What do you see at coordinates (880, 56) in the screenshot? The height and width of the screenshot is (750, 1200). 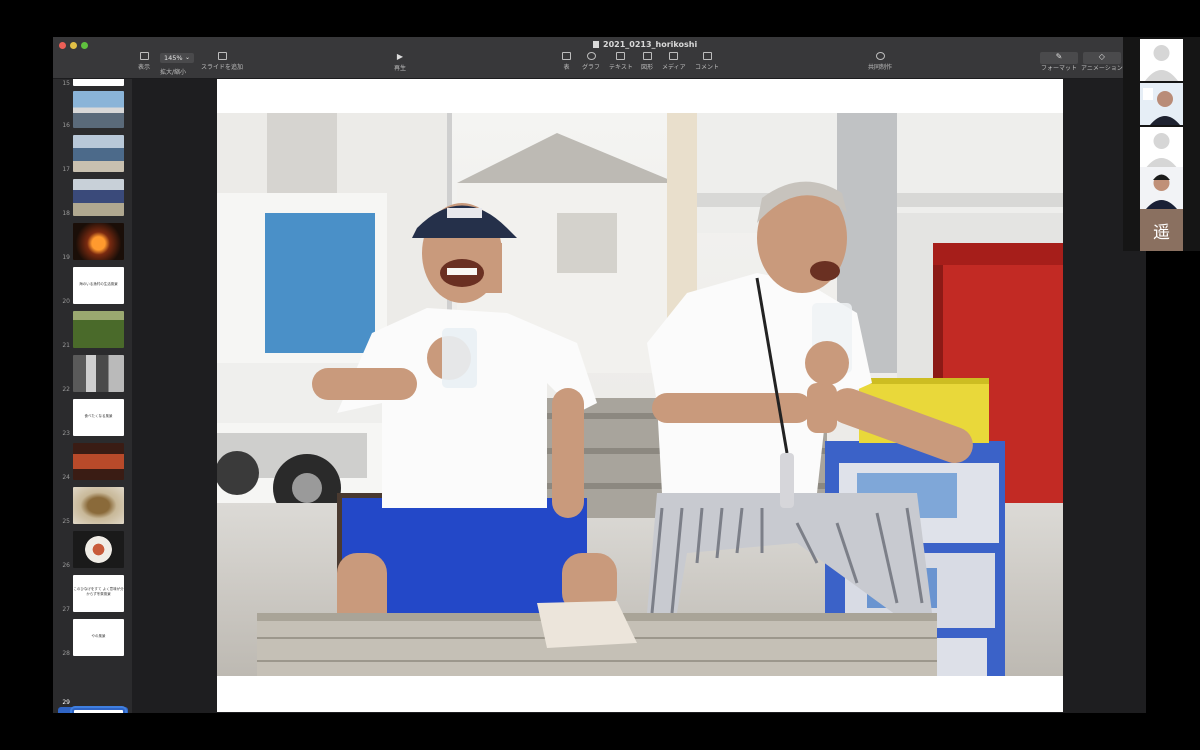 I see `collaborate-icon` at bounding box center [880, 56].